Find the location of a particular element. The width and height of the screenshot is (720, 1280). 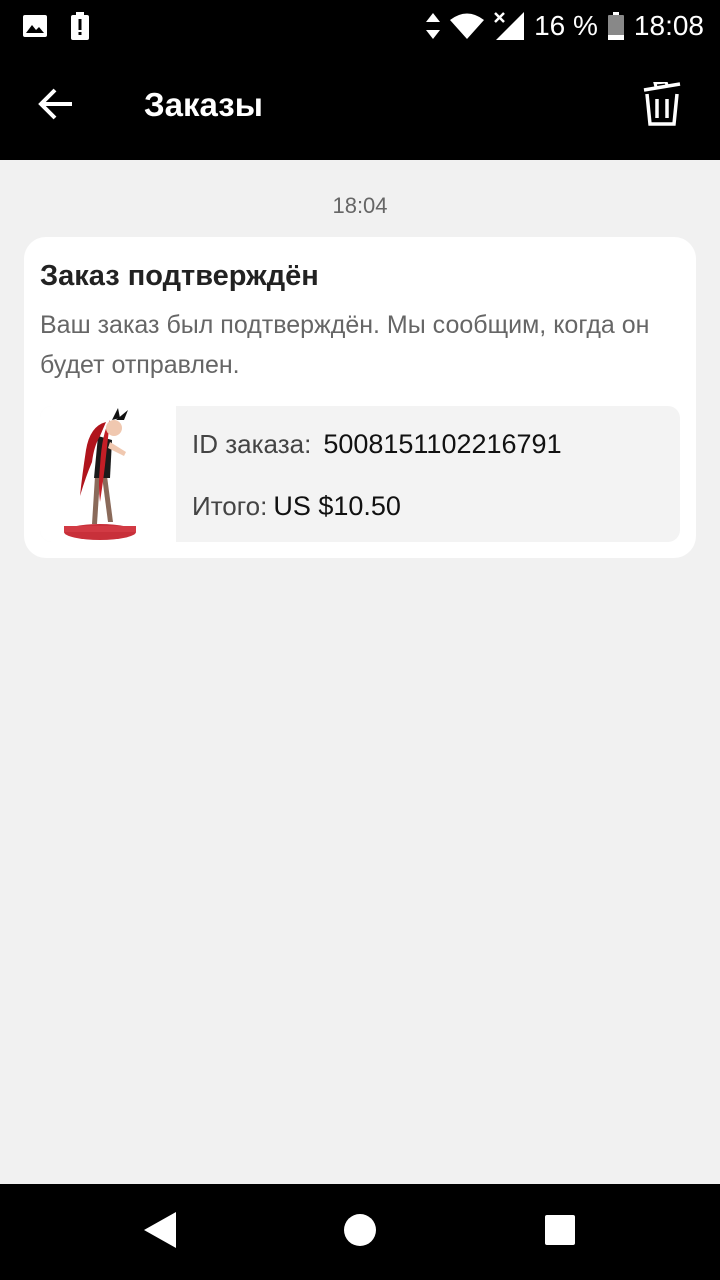

back-triangle-icon is located at coordinates (160, 1232).